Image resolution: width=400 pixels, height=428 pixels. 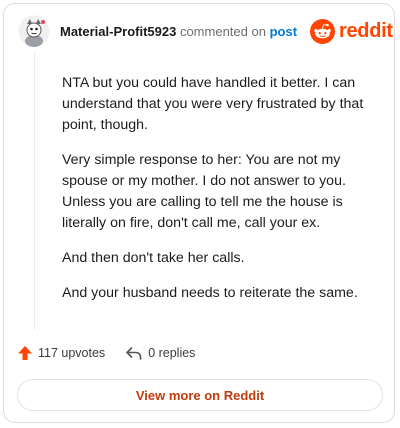 What do you see at coordinates (134, 353) in the screenshot?
I see `reply-arrow-icon` at bounding box center [134, 353].